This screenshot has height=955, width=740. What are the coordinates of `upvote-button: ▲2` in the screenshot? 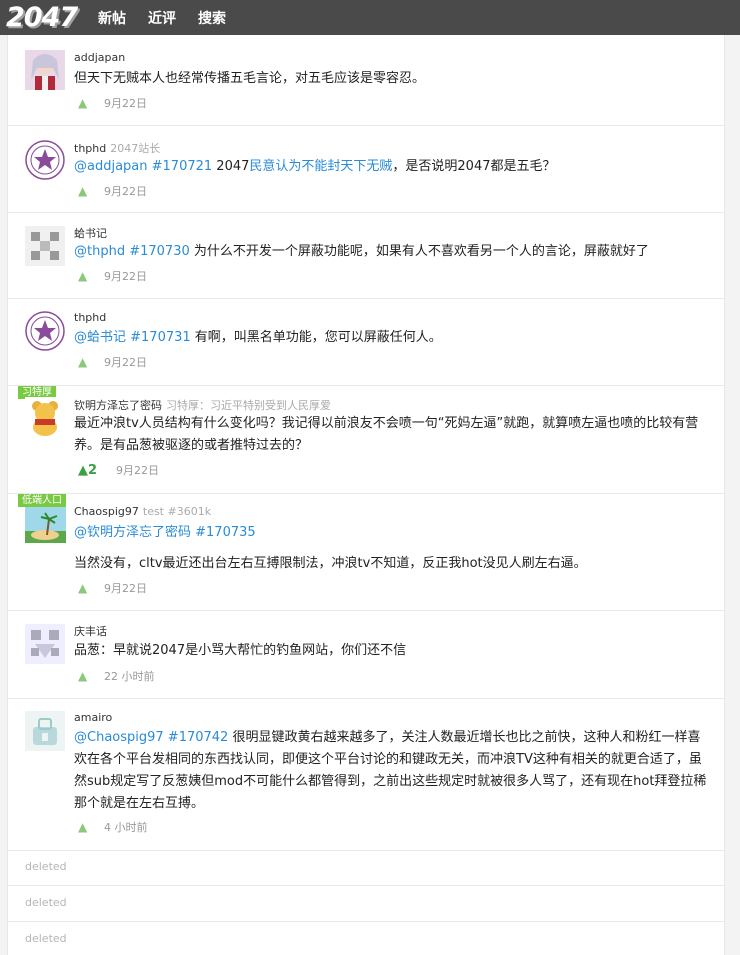 It's located at (97, 470).